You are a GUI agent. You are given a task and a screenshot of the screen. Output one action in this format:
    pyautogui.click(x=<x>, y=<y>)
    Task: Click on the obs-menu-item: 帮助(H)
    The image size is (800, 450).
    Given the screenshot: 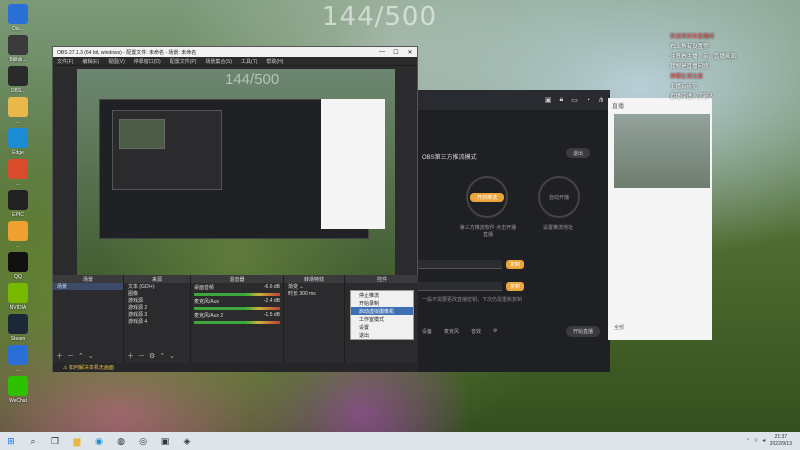 What is the action you would take?
    pyautogui.click(x=274, y=61)
    